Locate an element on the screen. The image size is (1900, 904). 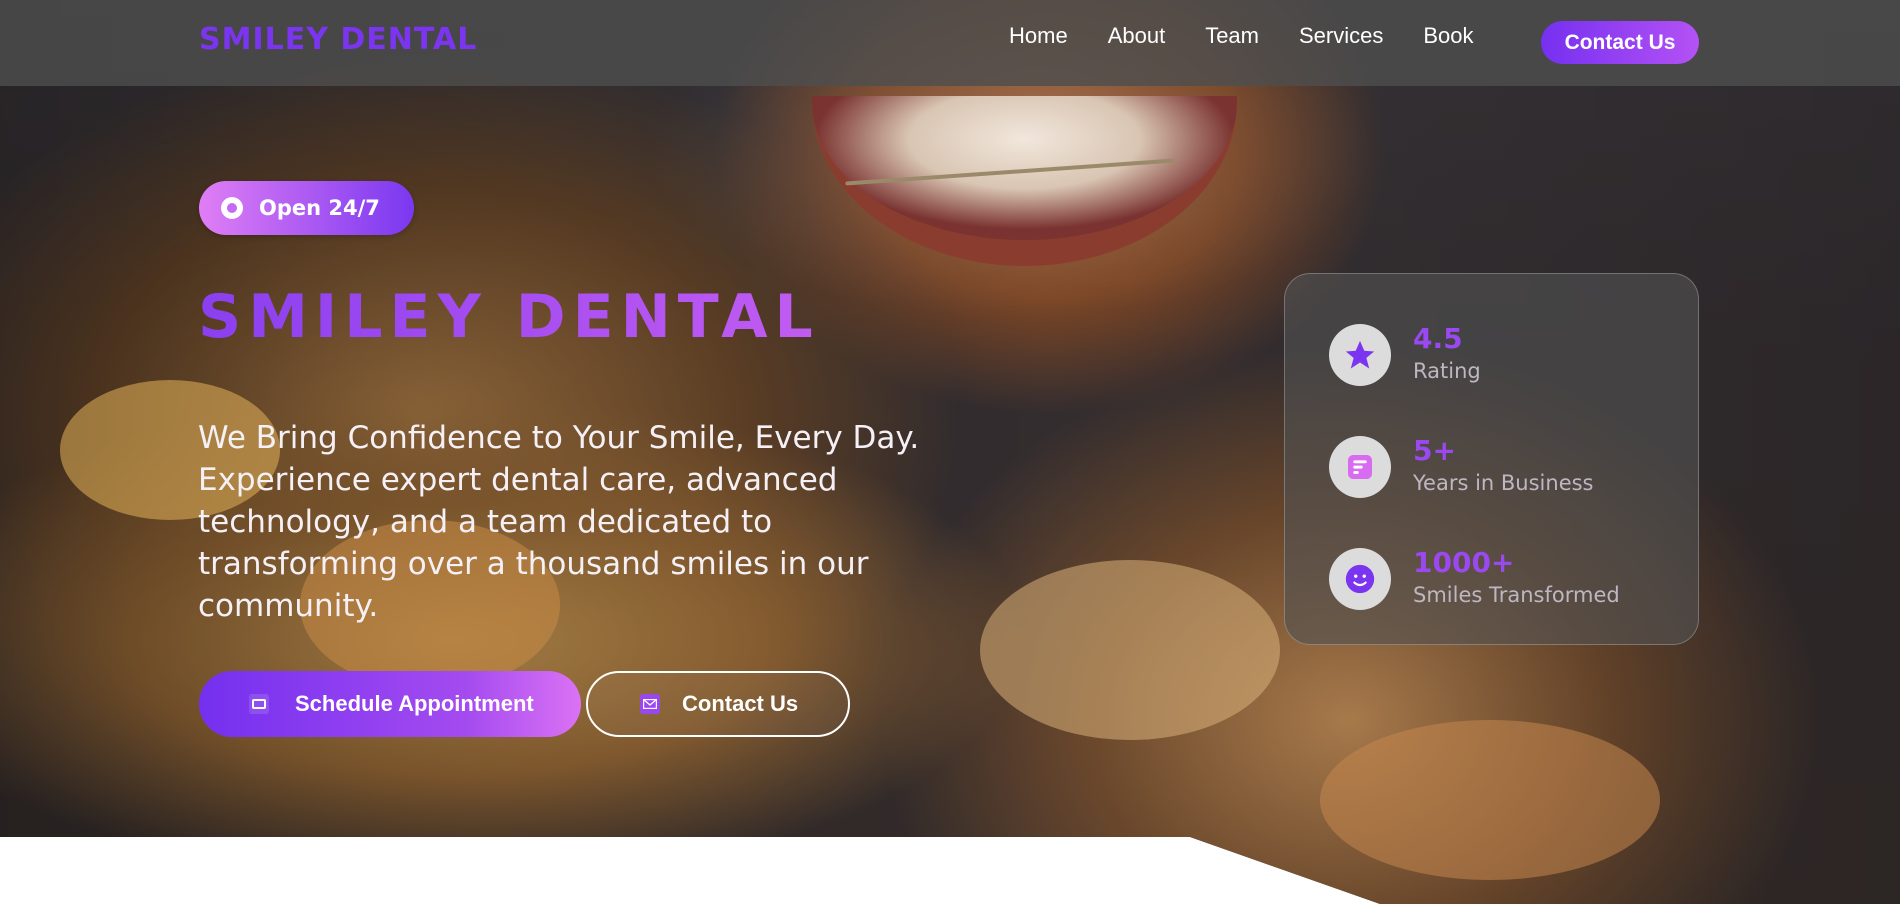
stat-value: 1000+ is located at coordinates (1464, 562).